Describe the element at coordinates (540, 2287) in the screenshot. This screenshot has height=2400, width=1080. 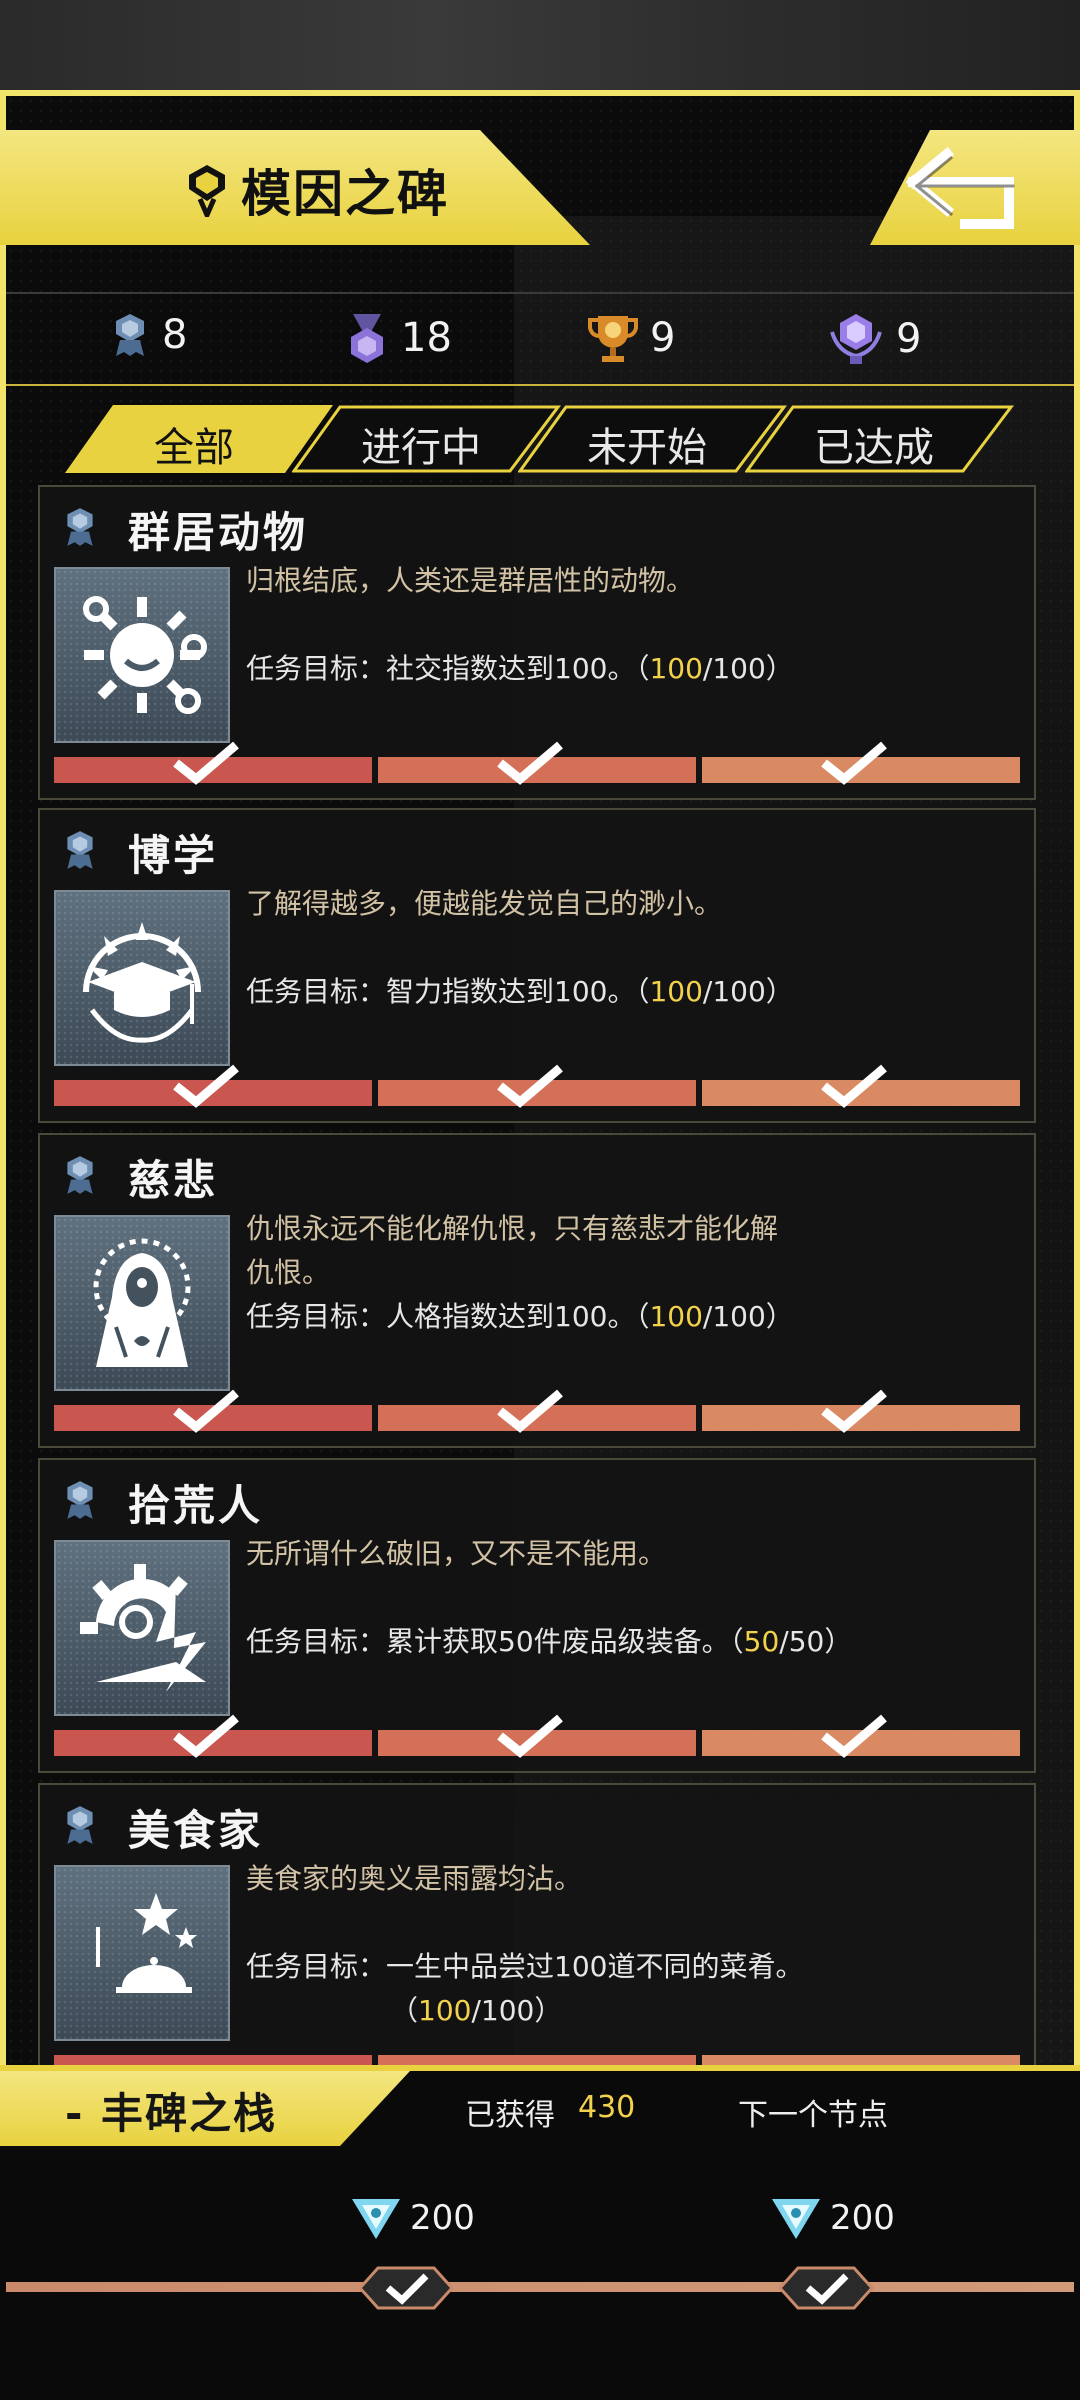
I see `stele-progress-track` at that location.